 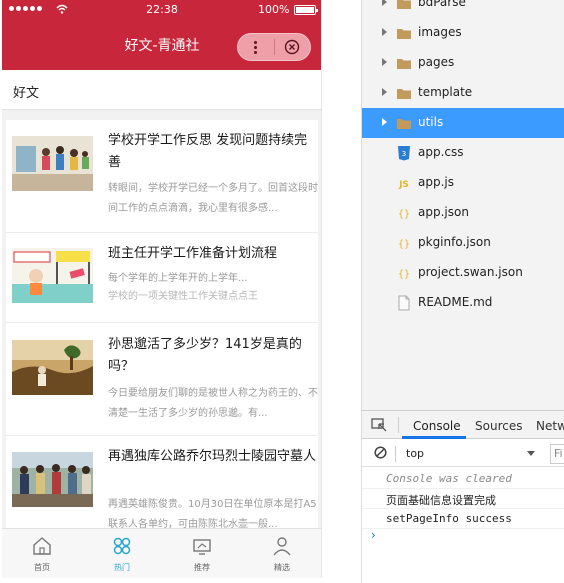 What do you see at coordinates (463, 454) in the screenshot?
I see `console-toolbar: top Fi` at bounding box center [463, 454].